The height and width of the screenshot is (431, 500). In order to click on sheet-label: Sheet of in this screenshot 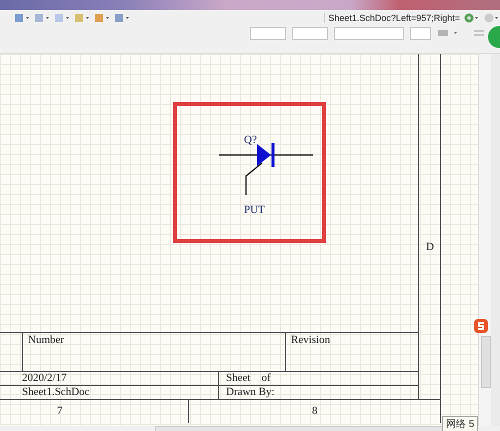, I will do `click(248, 378)`.